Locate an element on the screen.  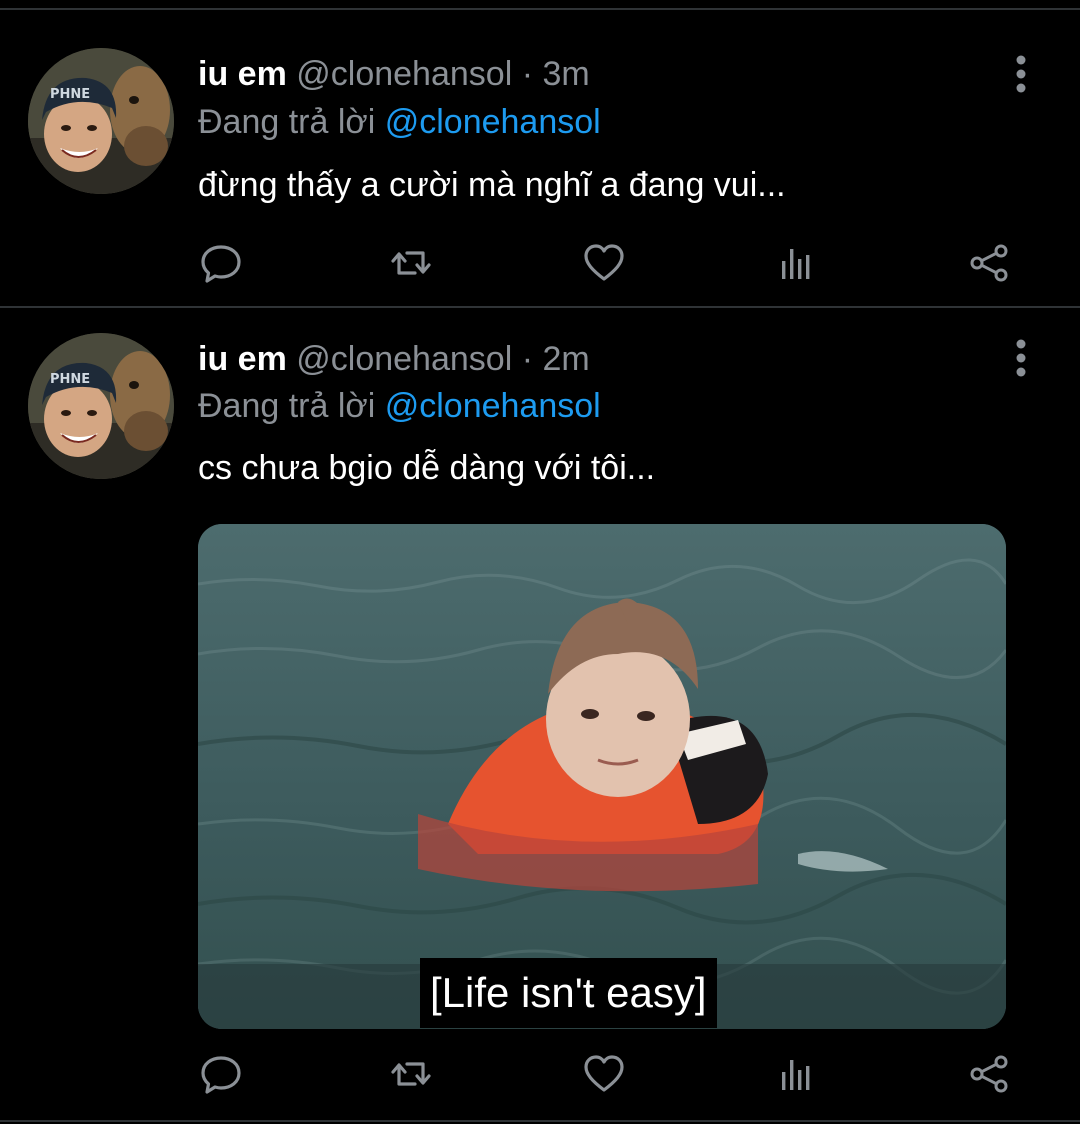
media-caption: [Life isn't easy] is located at coordinates (568, 993).